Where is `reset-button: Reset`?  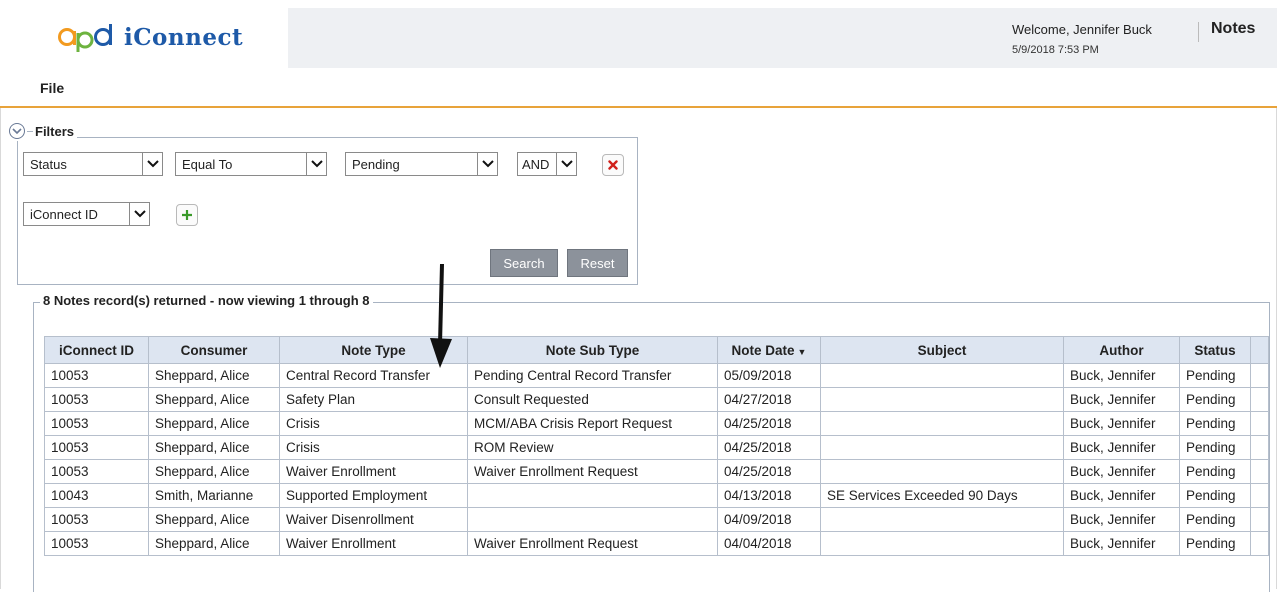
reset-button: Reset is located at coordinates (597, 263).